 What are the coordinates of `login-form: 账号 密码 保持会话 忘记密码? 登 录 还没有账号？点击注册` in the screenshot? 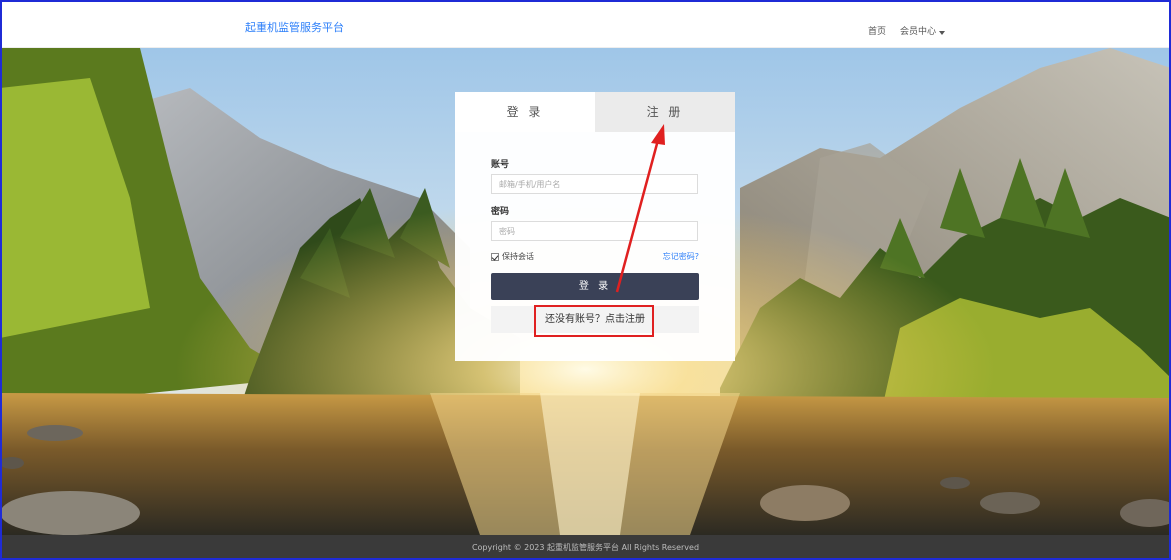 It's located at (595, 232).